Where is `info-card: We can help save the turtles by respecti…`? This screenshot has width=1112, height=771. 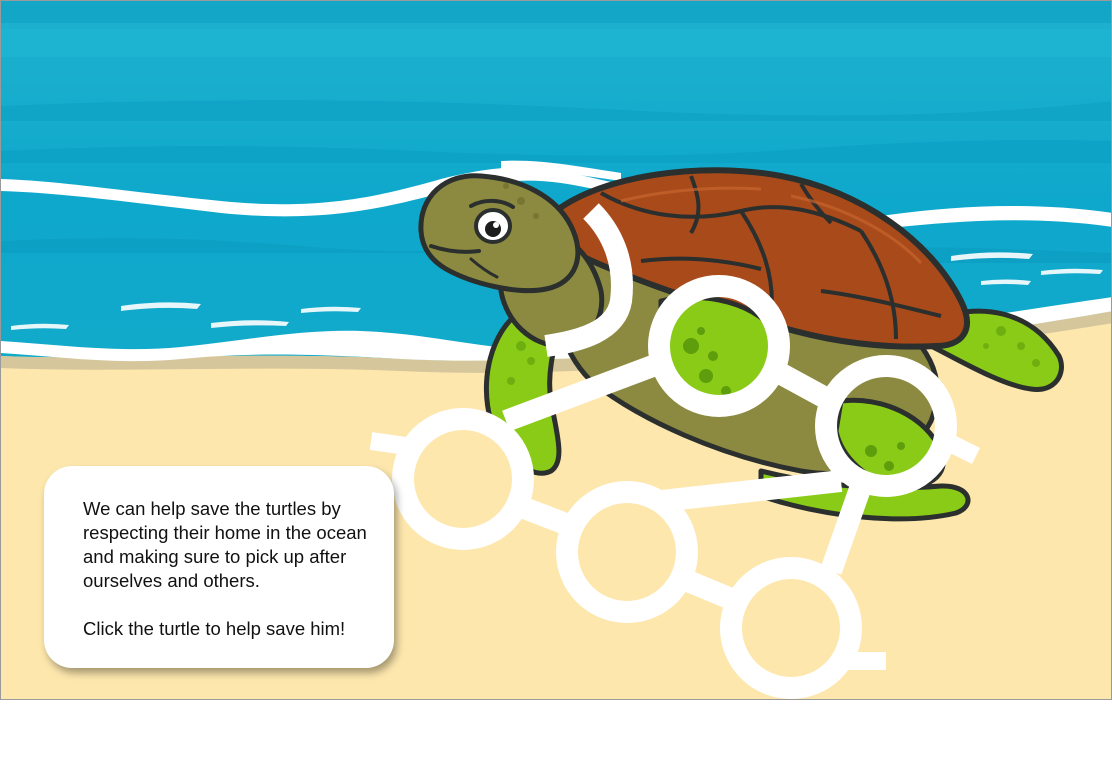
info-card: We can help save the turtles by respecti… is located at coordinates (219, 567).